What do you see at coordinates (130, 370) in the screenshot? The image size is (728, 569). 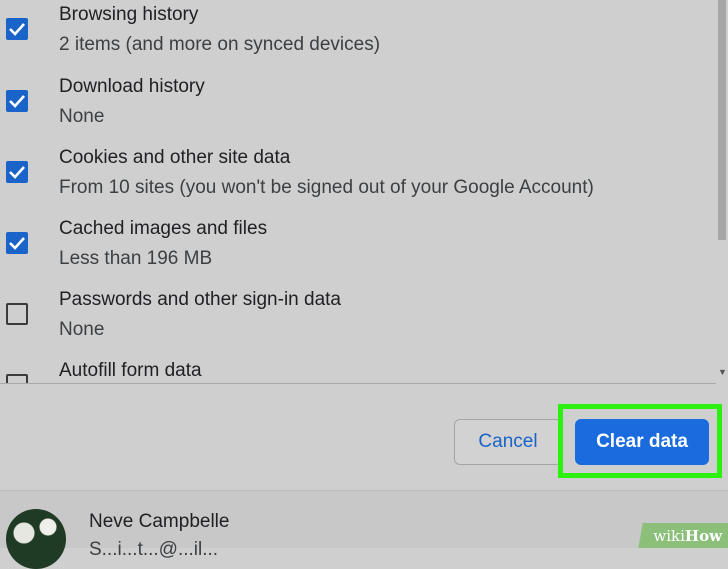 I see `autofill-title: Autofill form data` at bounding box center [130, 370].